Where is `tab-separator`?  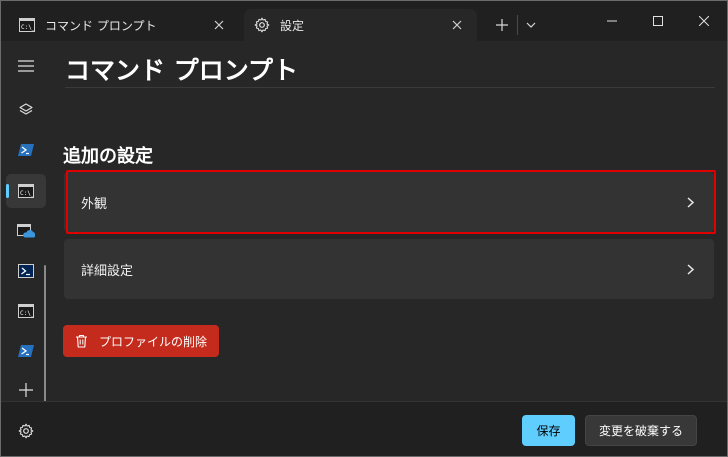
tab-separator is located at coordinates (517, 25).